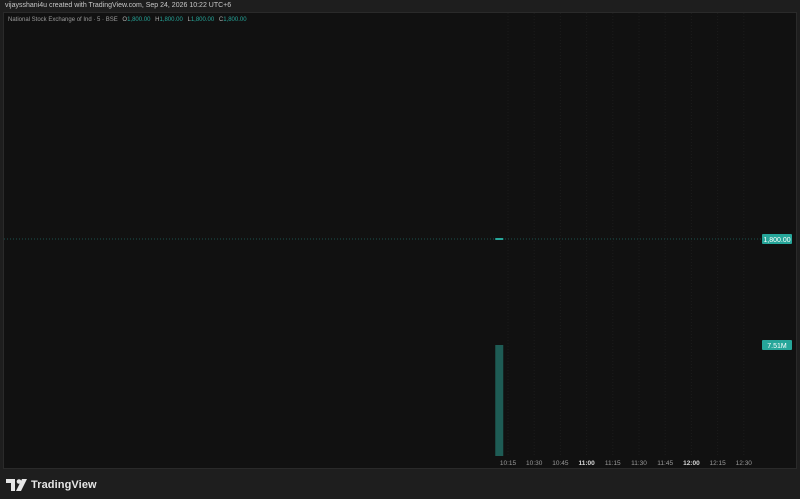 This screenshot has height=499, width=800. What do you see at coordinates (139, 20) in the screenshot?
I see `legend-open-value: 1,800.00` at bounding box center [139, 20].